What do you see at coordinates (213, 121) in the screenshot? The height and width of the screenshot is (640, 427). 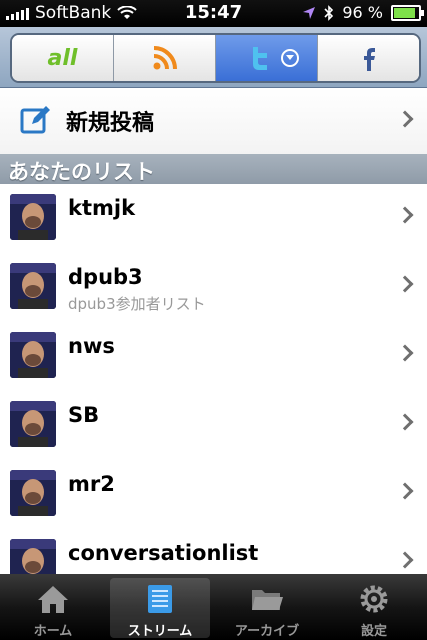 I see `new-post-row: 新規投稿` at bounding box center [213, 121].